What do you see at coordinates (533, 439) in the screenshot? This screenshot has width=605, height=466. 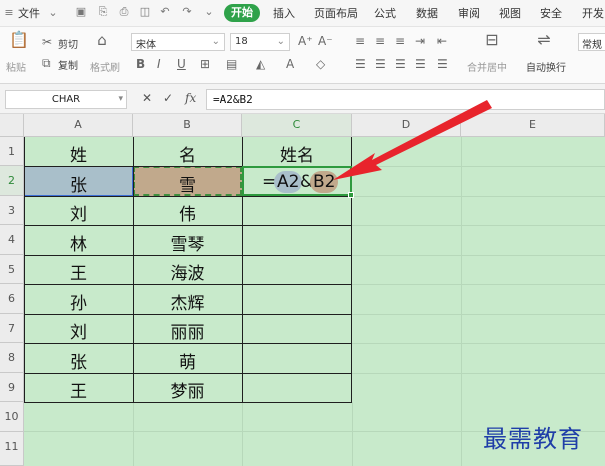 I see `watermark: 最需教育` at bounding box center [533, 439].